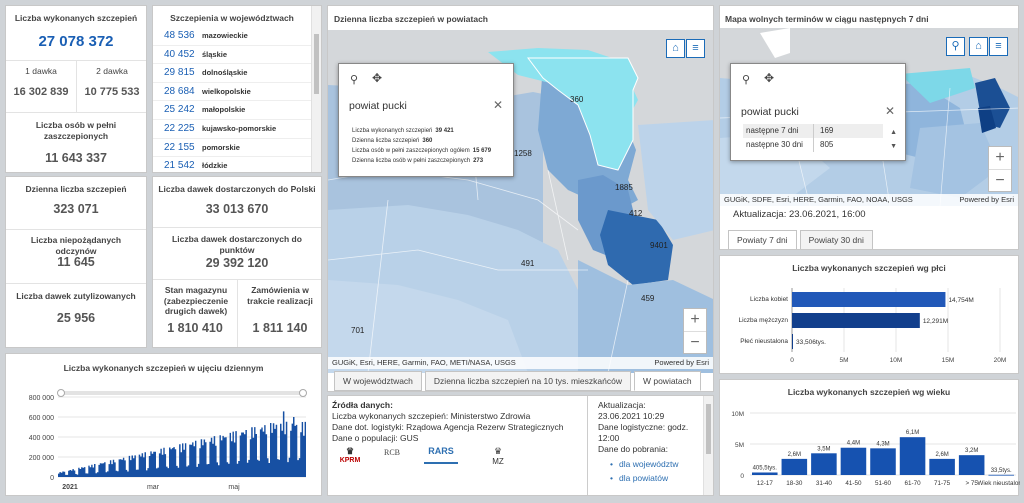 This screenshot has width=1024, height=503. What do you see at coordinates (762, 239) in the screenshot?
I see `tab-7-days: Powiaty 7 dni` at bounding box center [762, 239].